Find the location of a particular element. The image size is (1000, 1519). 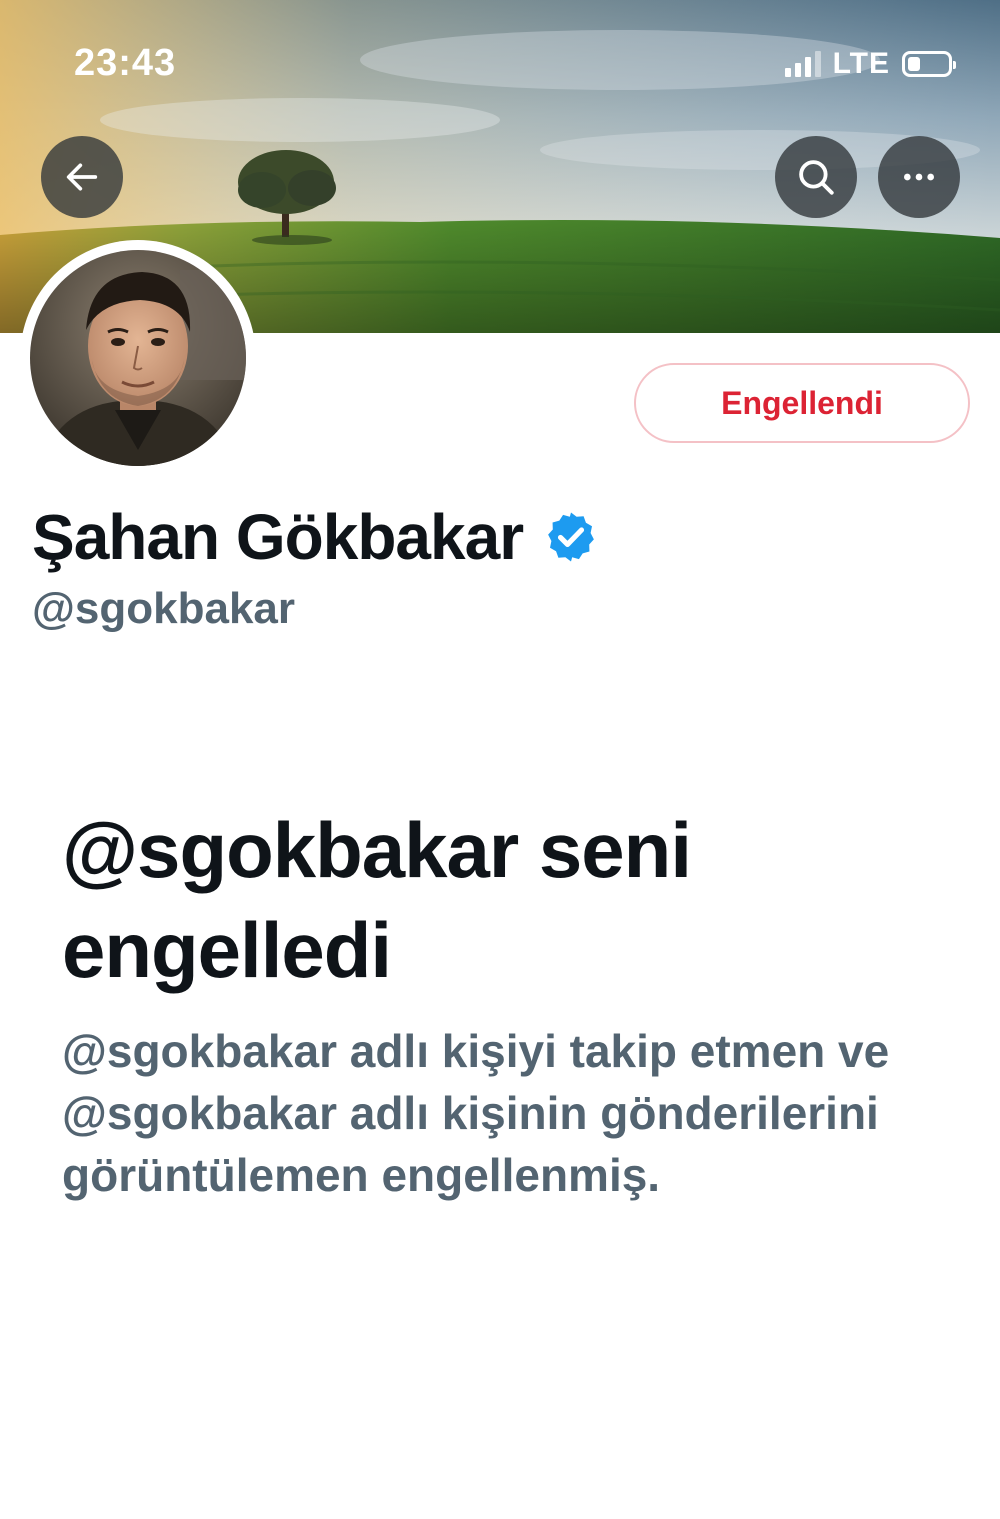

user-handle: @sgokbakar is located at coordinates (164, 608).